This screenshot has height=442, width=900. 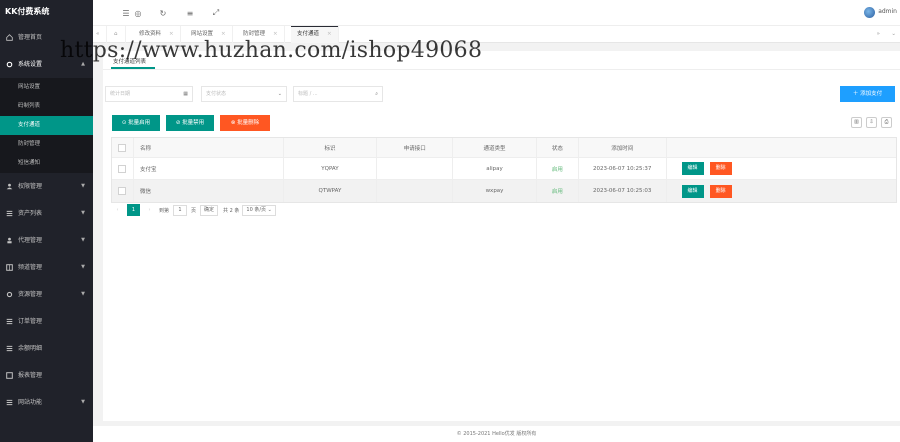 I want to click on admin-name: admin, so click(x=887, y=11).